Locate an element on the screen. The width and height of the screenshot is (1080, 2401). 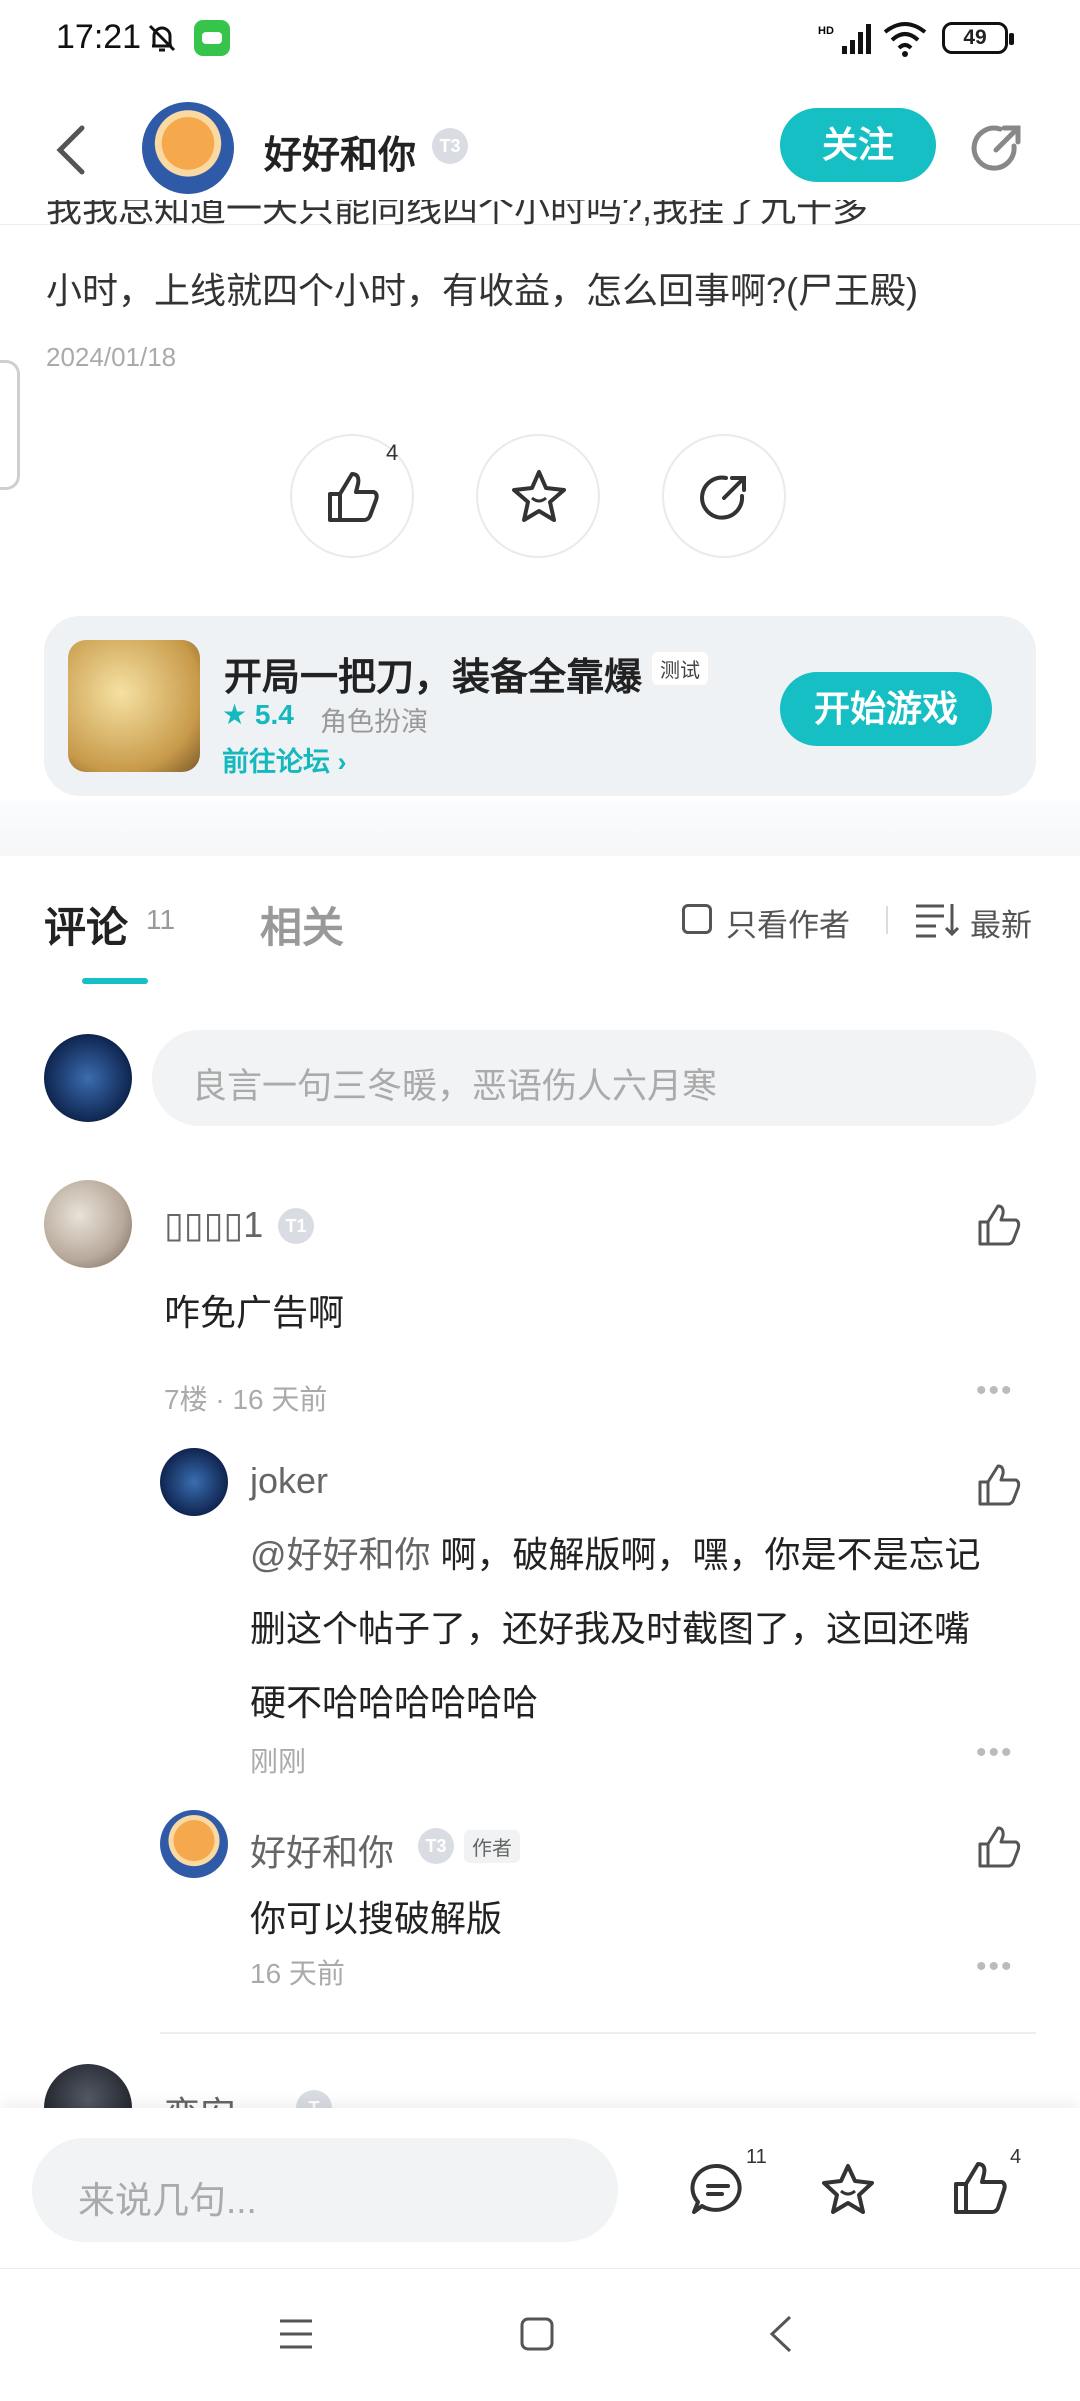
my-avatar is located at coordinates (88, 1078).